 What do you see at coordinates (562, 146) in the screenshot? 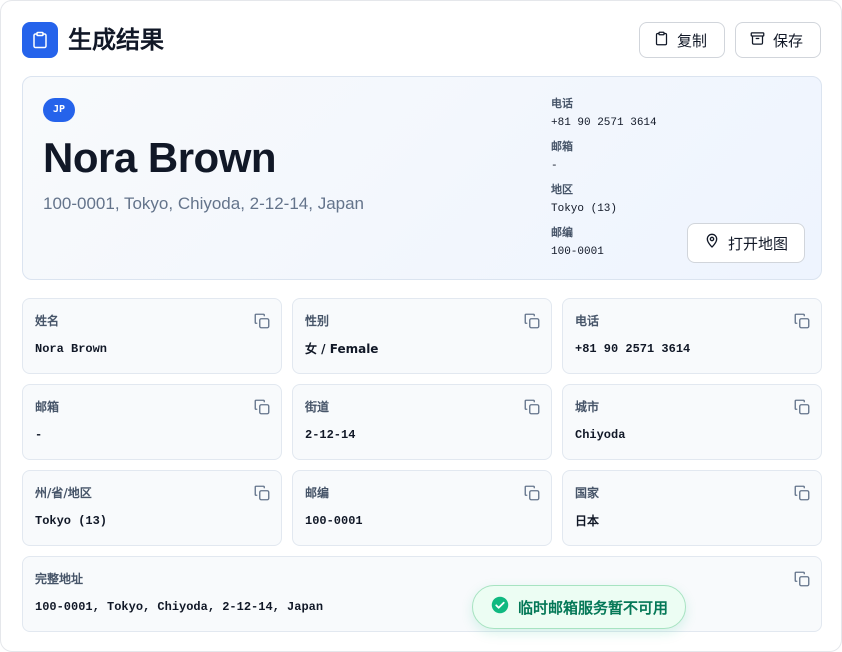
I see `info-label: 邮箱` at bounding box center [562, 146].